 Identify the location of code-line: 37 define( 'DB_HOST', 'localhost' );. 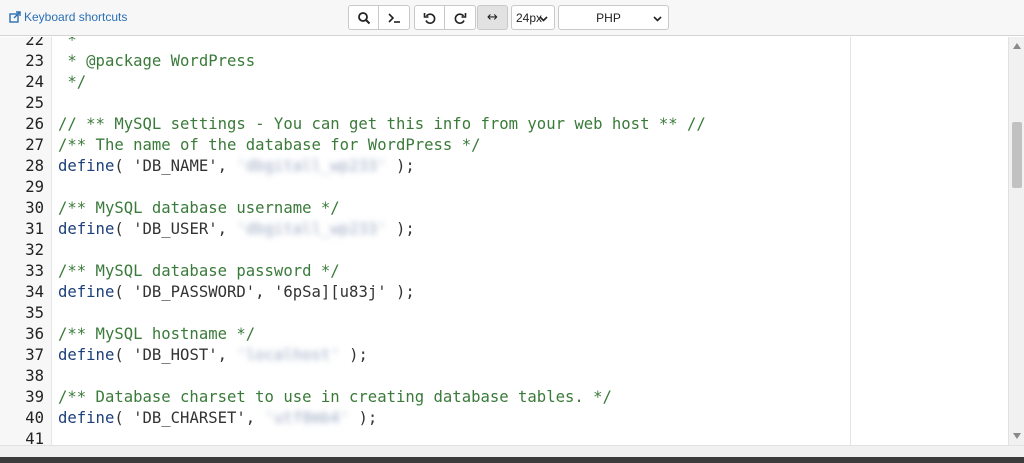
(353, 355).